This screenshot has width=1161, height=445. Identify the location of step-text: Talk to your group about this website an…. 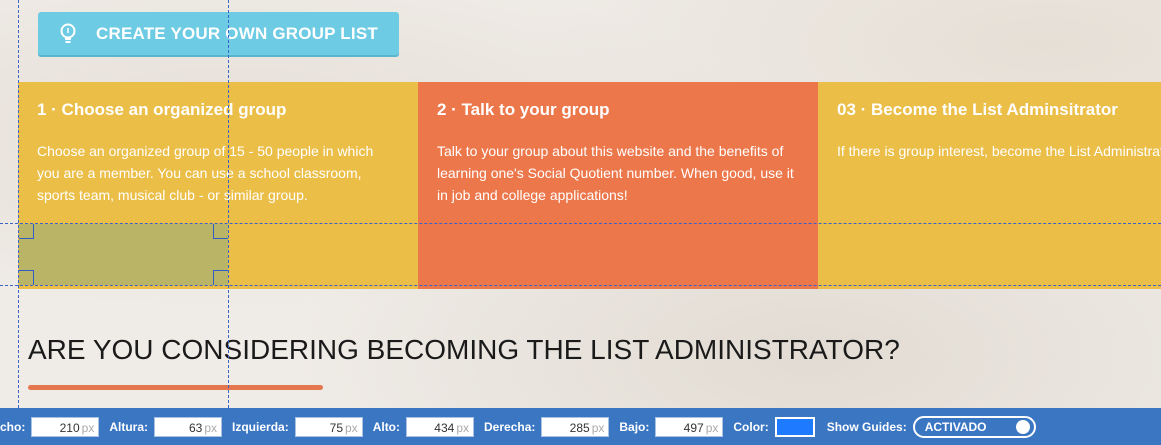
(615, 173).